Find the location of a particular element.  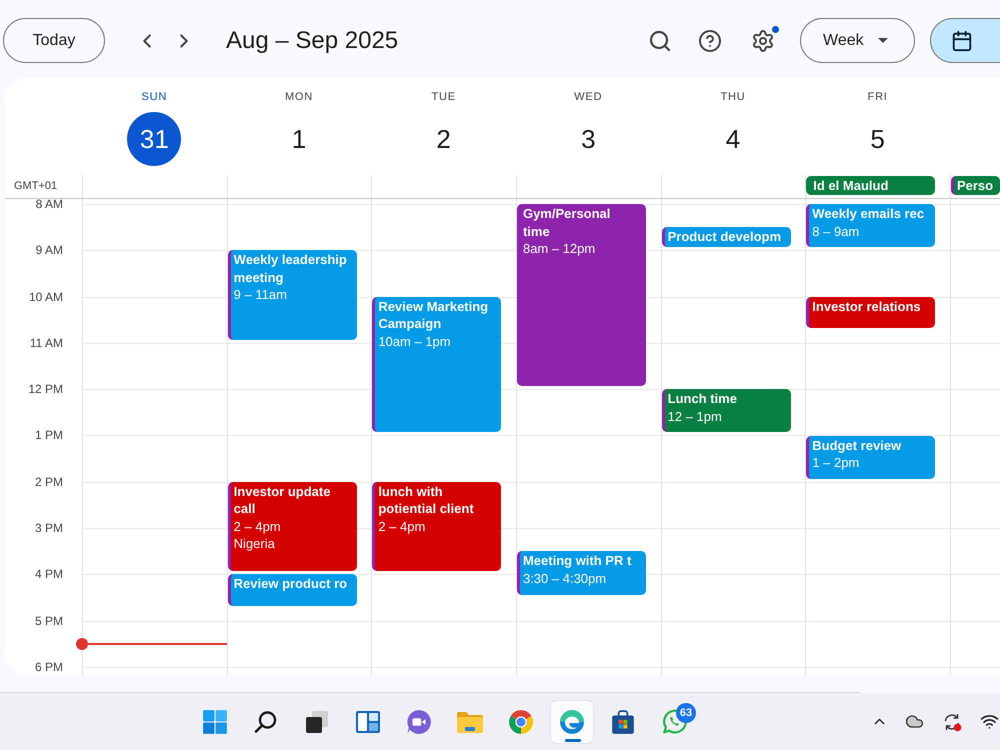

event-title: Review product ro is located at coordinates (291, 584).